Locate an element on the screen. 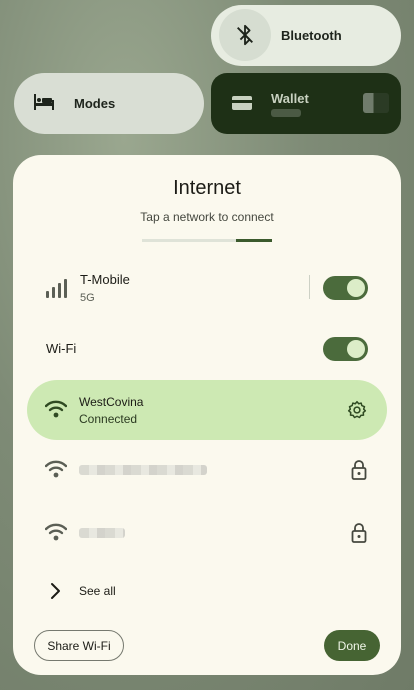 This screenshot has height=690, width=414. wallet-card-thumbnail is located at coordinates (376, 103).